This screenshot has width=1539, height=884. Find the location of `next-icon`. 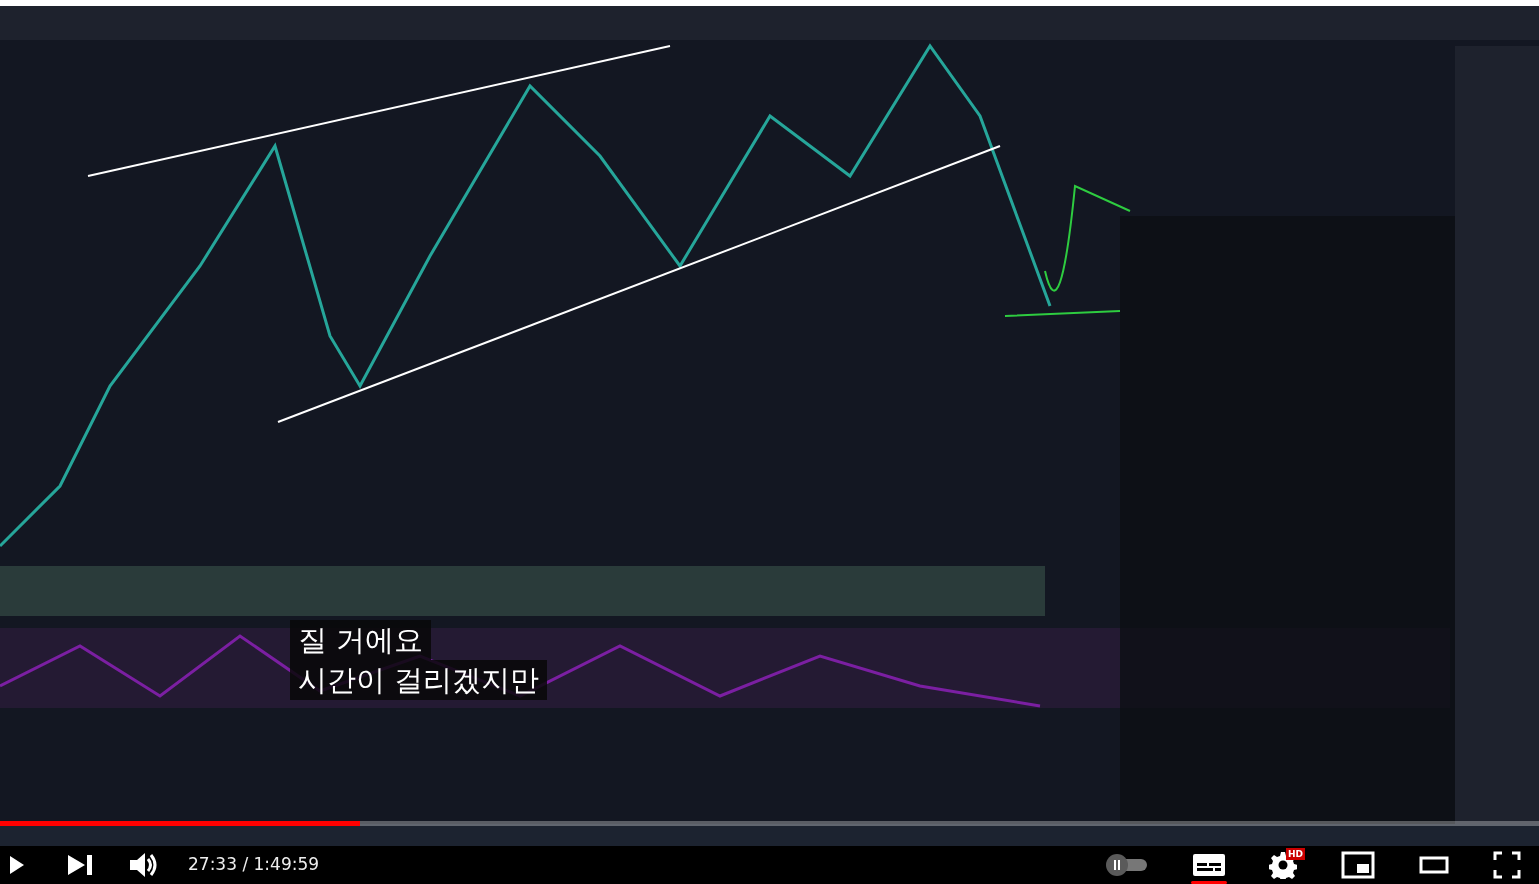

next-icon is located at coordinates (80, 865).